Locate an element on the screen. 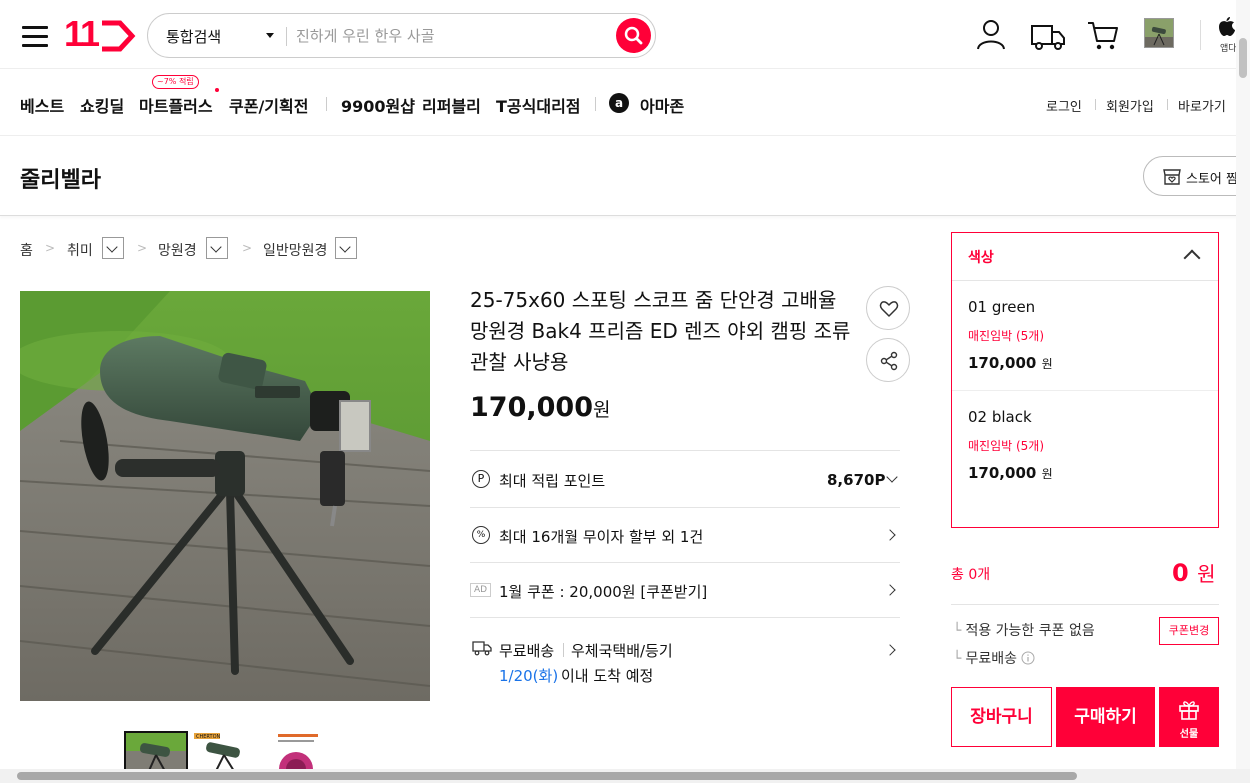 The width and height of the screenshot is (1250, 783). site-logo: 11 is located at coordinates (100, 36).